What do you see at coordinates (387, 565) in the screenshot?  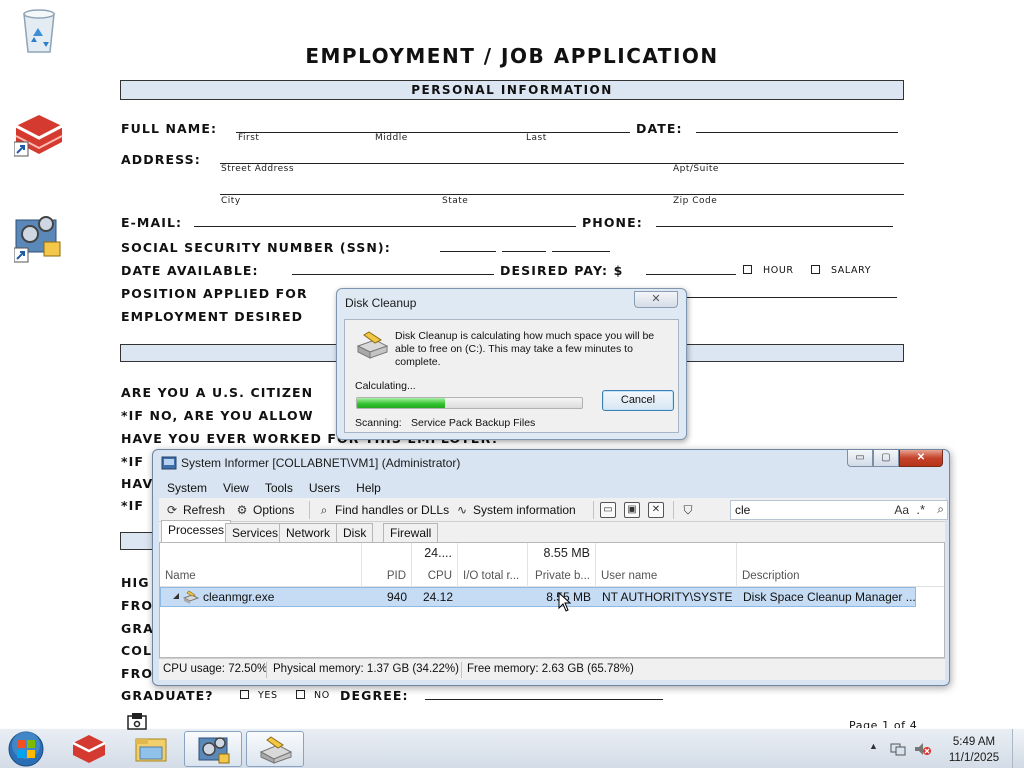 I see `column-pid: PID` at bounding box center [387, 565].